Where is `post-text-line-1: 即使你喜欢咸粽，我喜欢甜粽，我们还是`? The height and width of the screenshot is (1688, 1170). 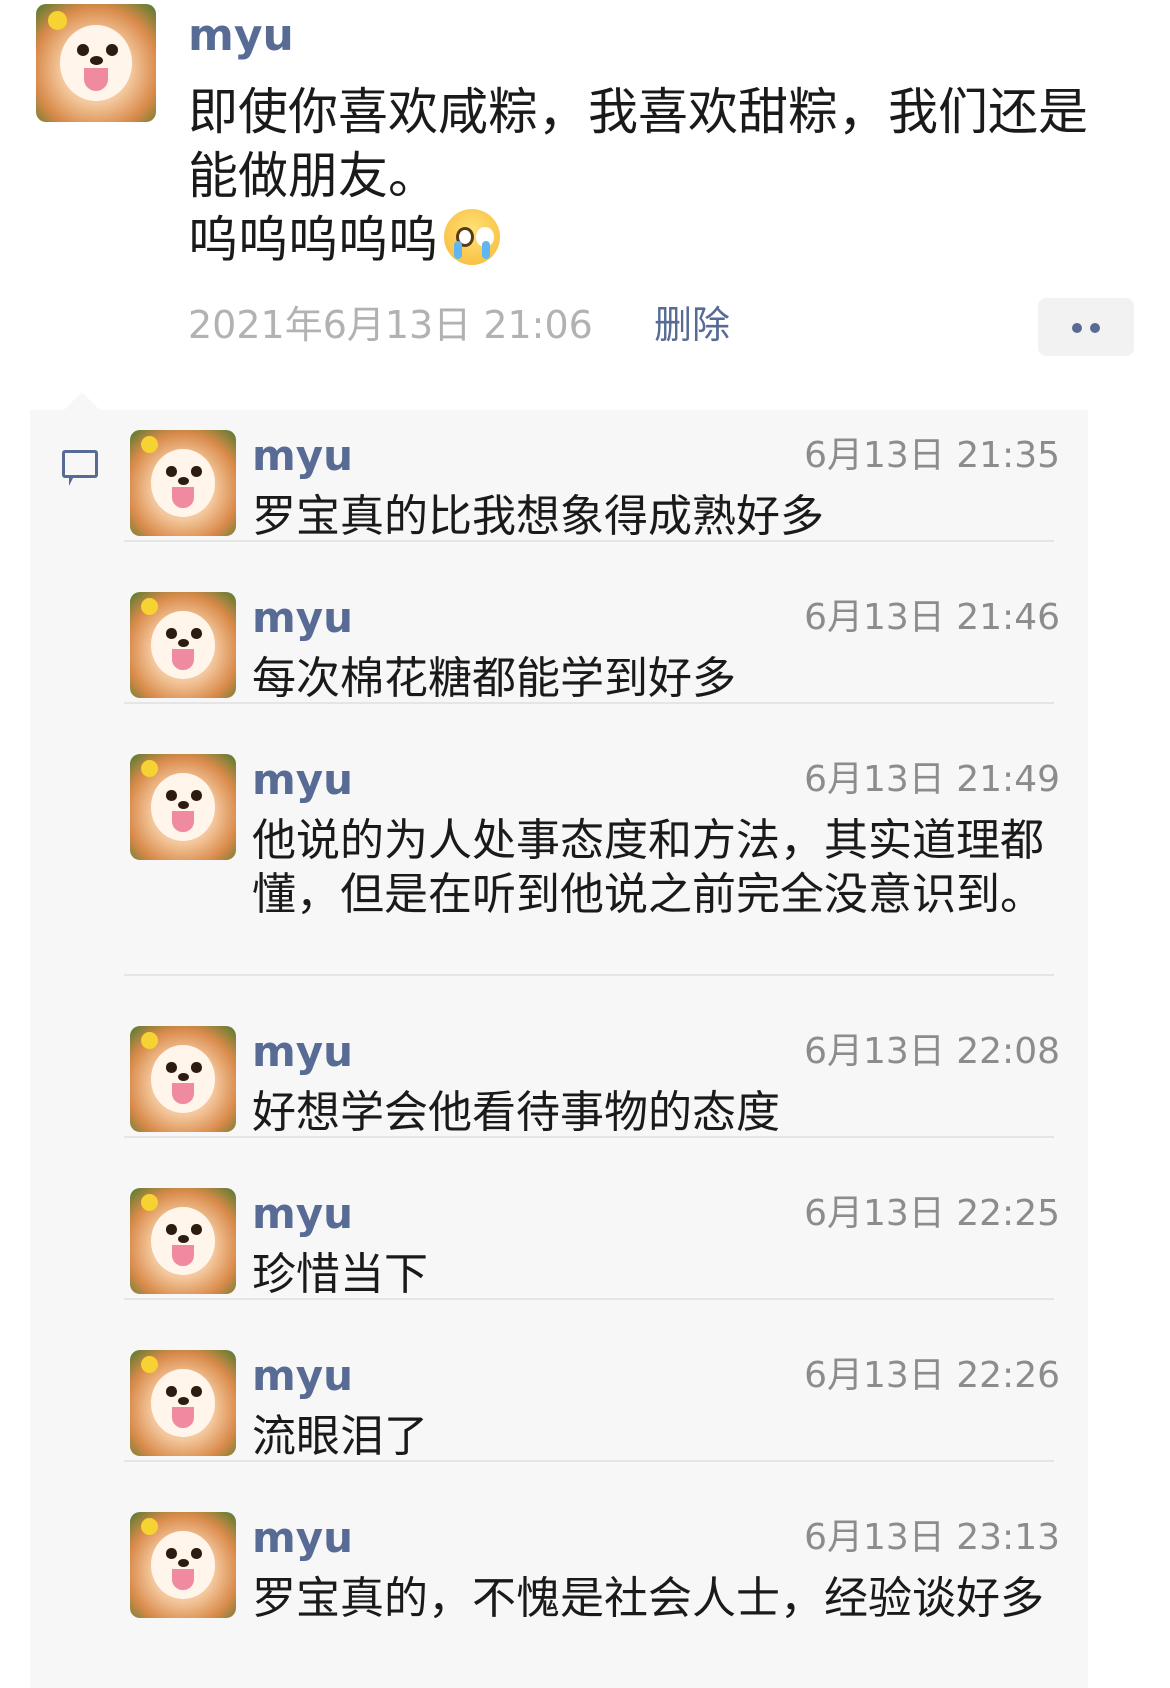
post-text-line-1: 即使你喜欢咸粽，我喜欢甜粽，我们还是 is located at coordinates (638, 112).